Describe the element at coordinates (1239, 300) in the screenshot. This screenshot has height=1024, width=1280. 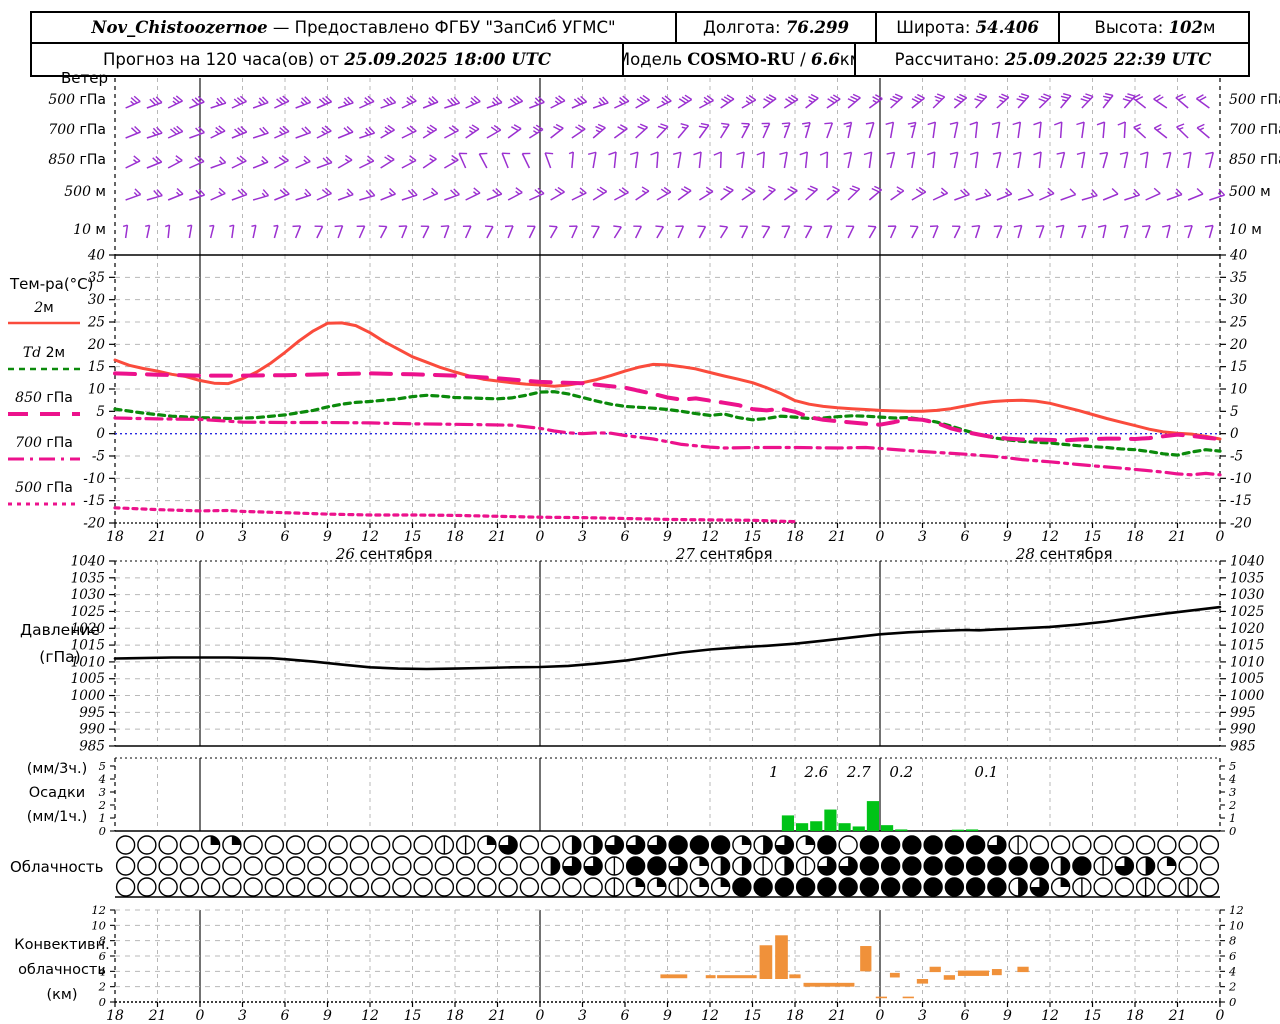
I see `svg-text: 30` at that location.